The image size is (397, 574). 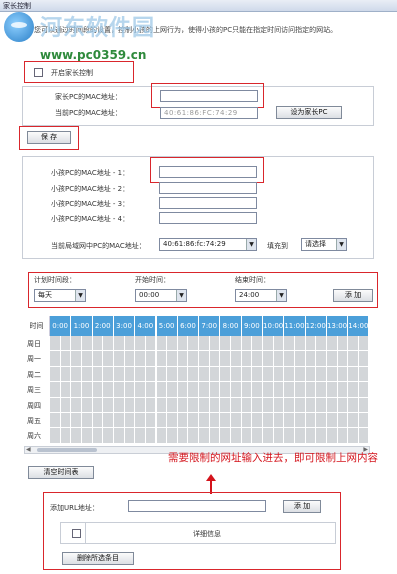 I want to click on parent-mac-input, so click(x=209, y=96).